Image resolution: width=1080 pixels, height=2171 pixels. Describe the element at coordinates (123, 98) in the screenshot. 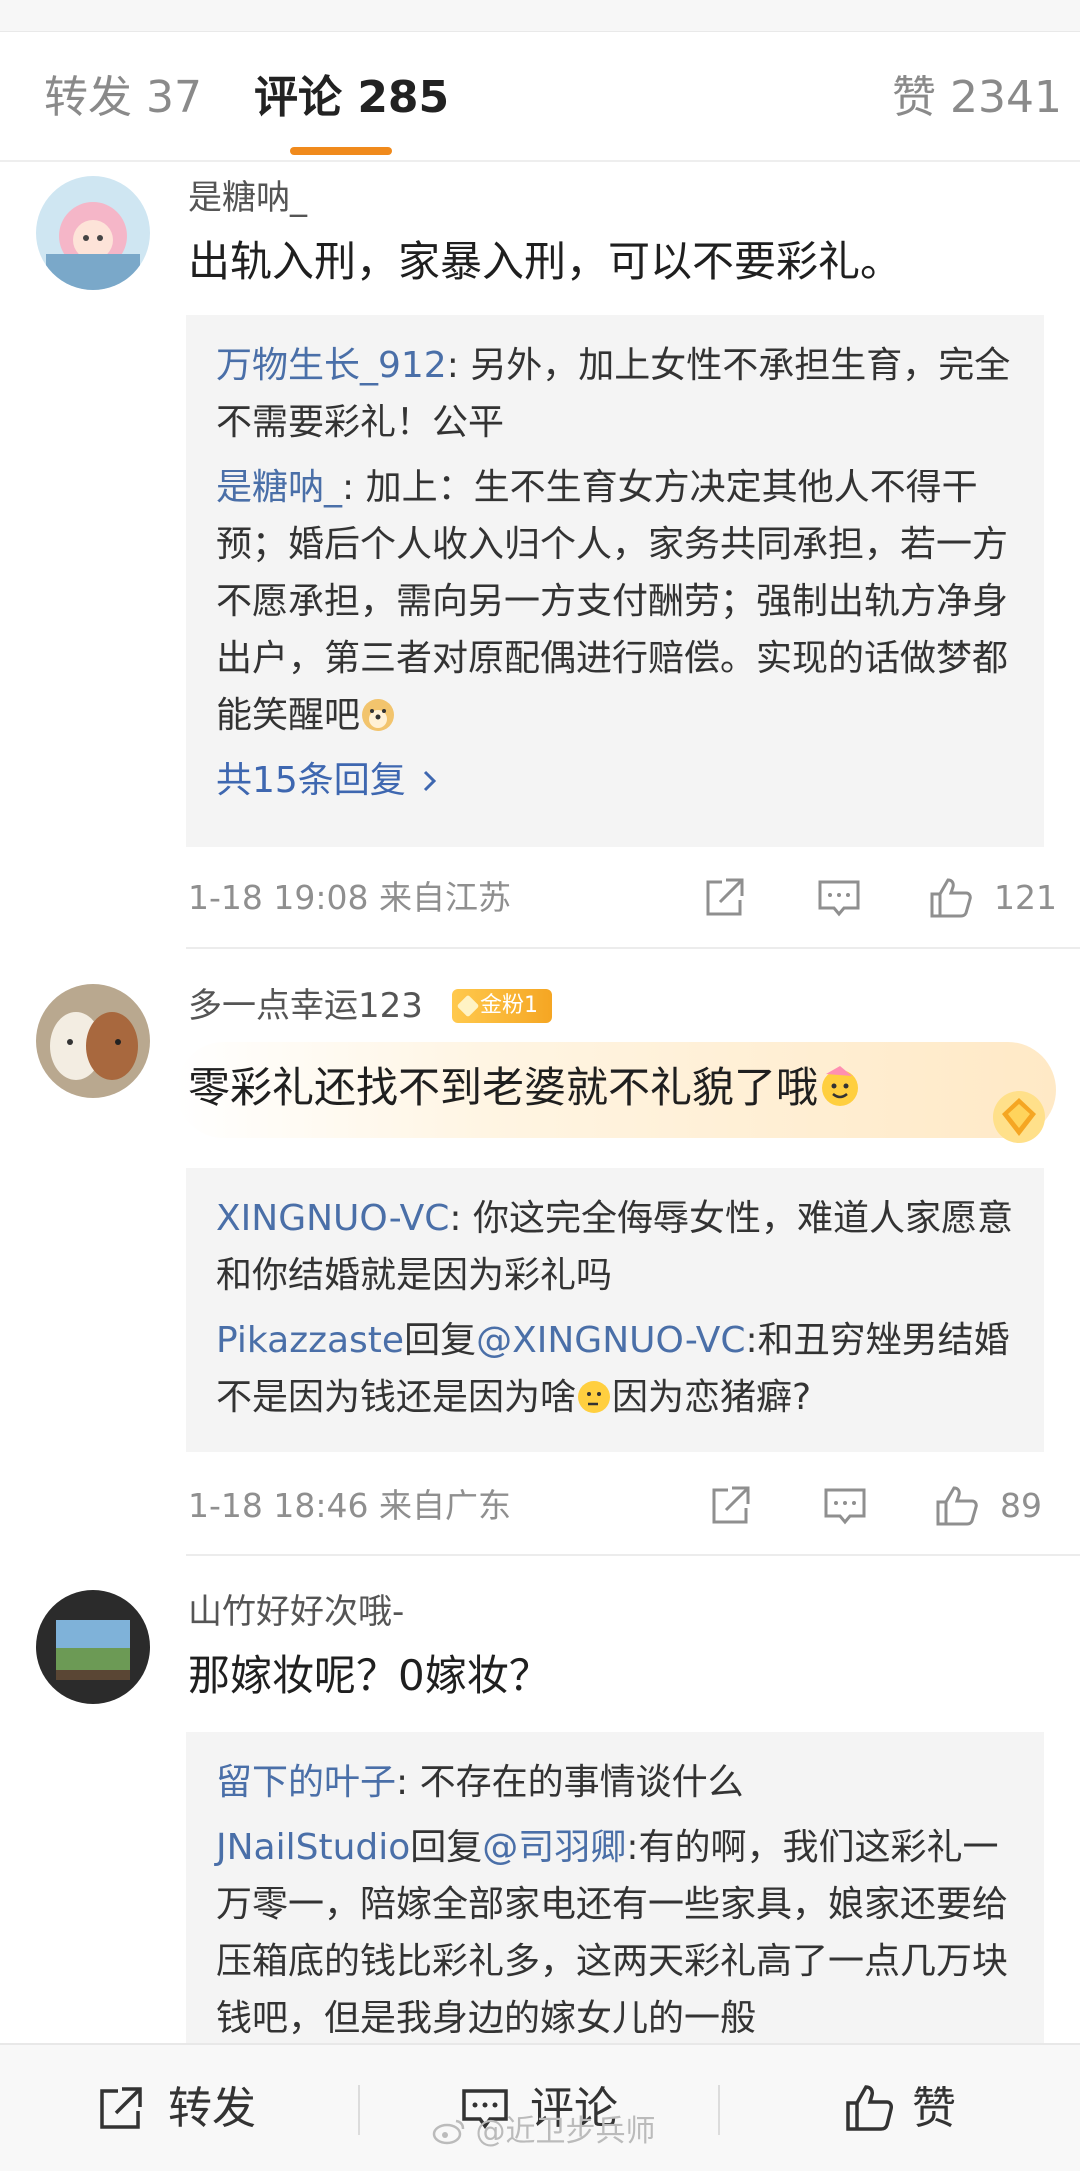

I see `tab-repost: 转发 37` at that location.